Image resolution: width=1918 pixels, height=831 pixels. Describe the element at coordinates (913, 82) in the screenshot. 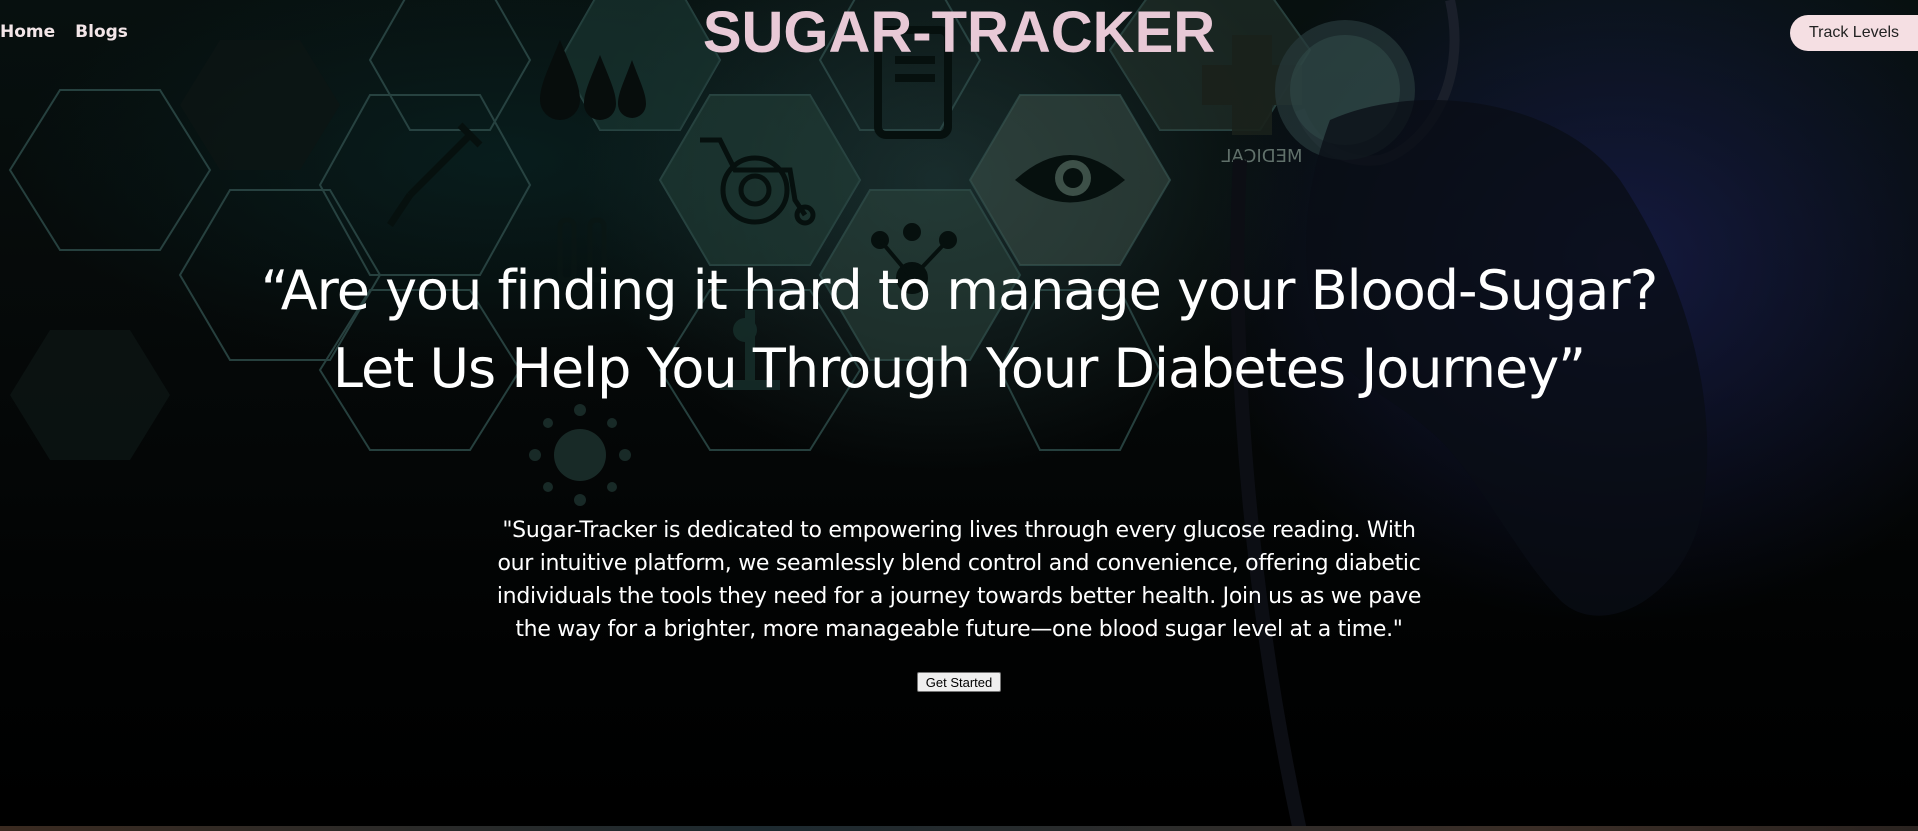

I see `document-icon` at that location.